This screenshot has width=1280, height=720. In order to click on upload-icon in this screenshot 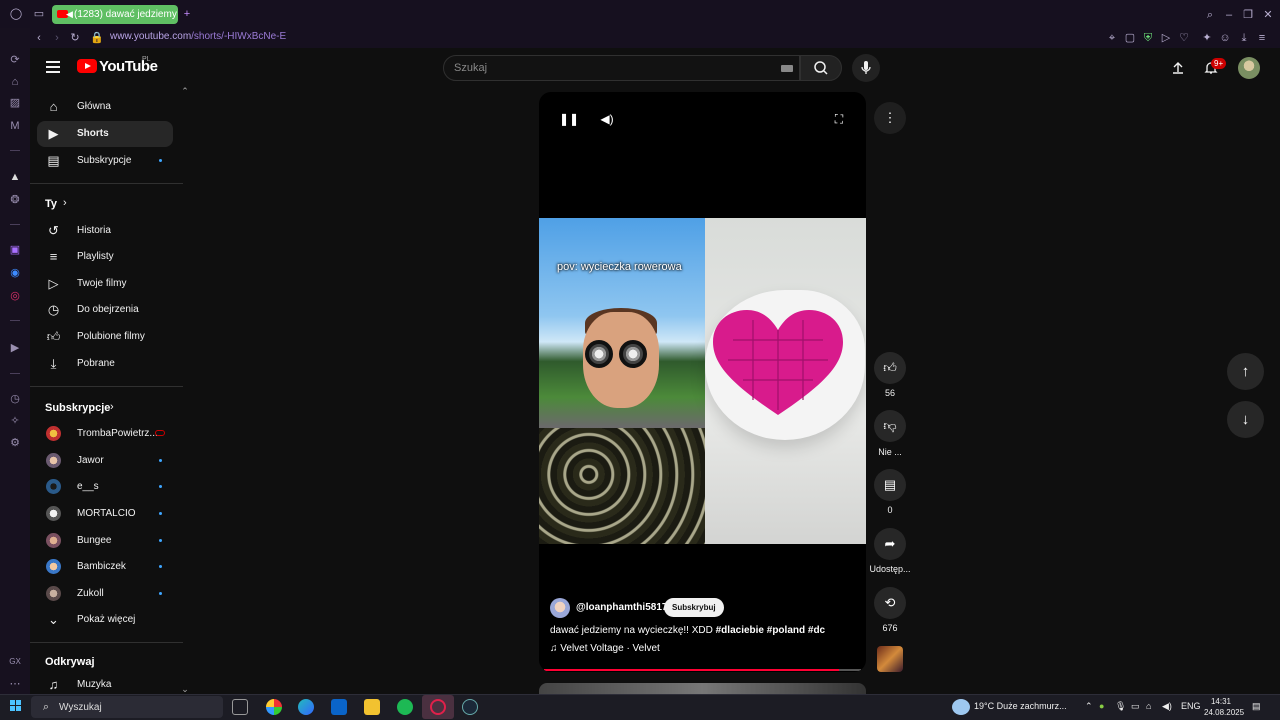, I will do `click(1178, 68)`.